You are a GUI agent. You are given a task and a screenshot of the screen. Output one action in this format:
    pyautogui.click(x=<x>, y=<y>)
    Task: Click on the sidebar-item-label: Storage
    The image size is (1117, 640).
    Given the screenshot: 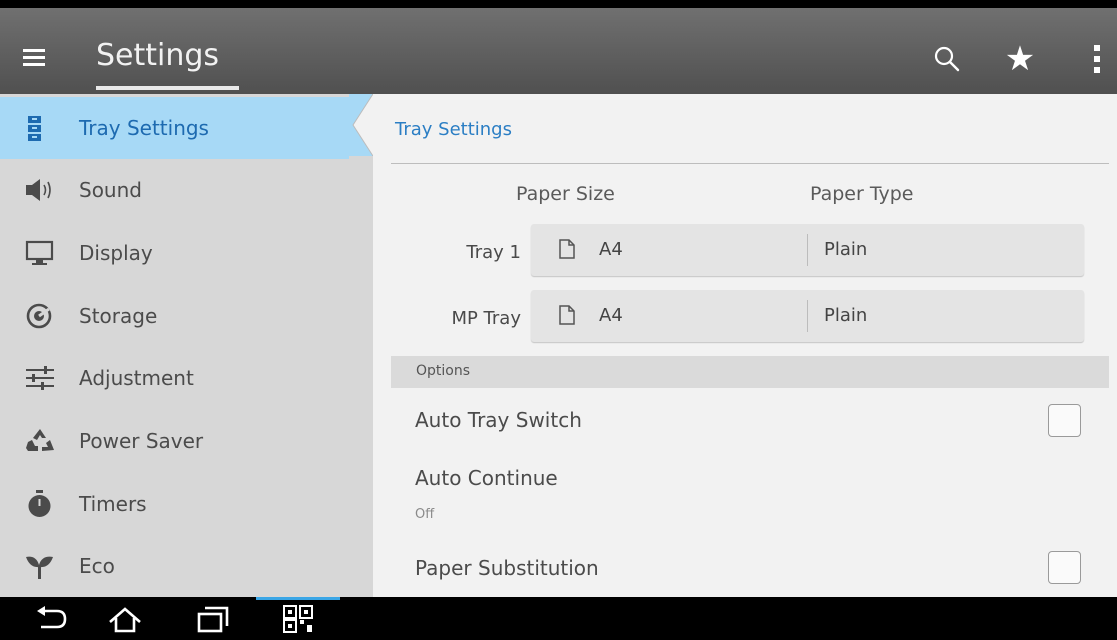 What is the action you would take?
    pyautogui.click(x=118, y=316)
    